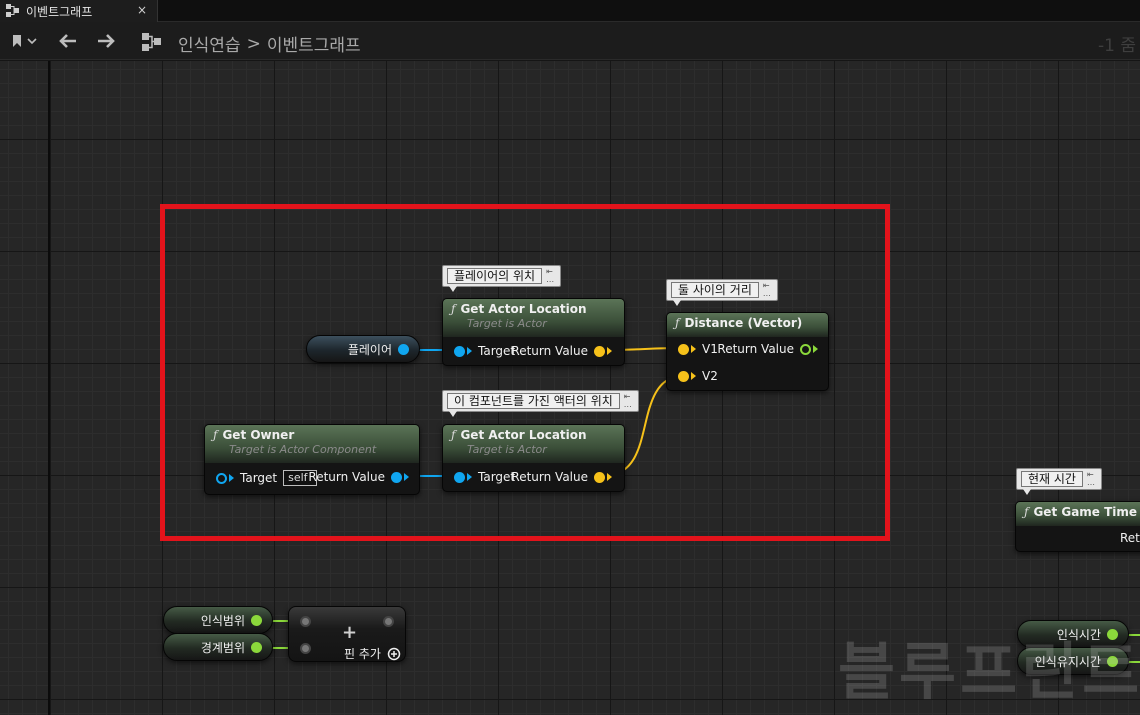  I want to click on pin-label: Retu, so click(1130, 538).